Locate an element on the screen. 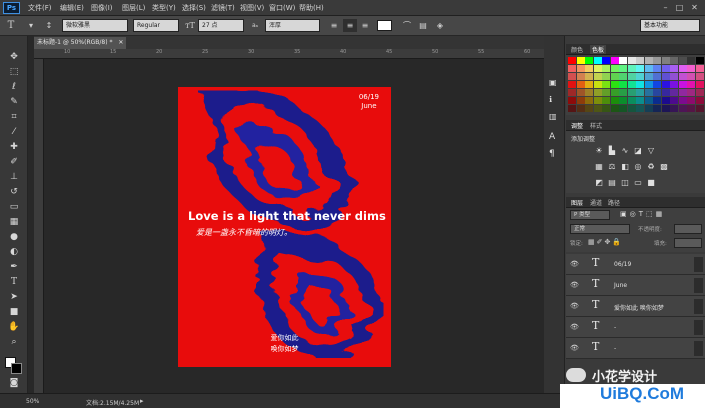 The width and height of the screenshot is (705, 408). crop-tool-icon: ⌗ is located at coordinates (14, 117).